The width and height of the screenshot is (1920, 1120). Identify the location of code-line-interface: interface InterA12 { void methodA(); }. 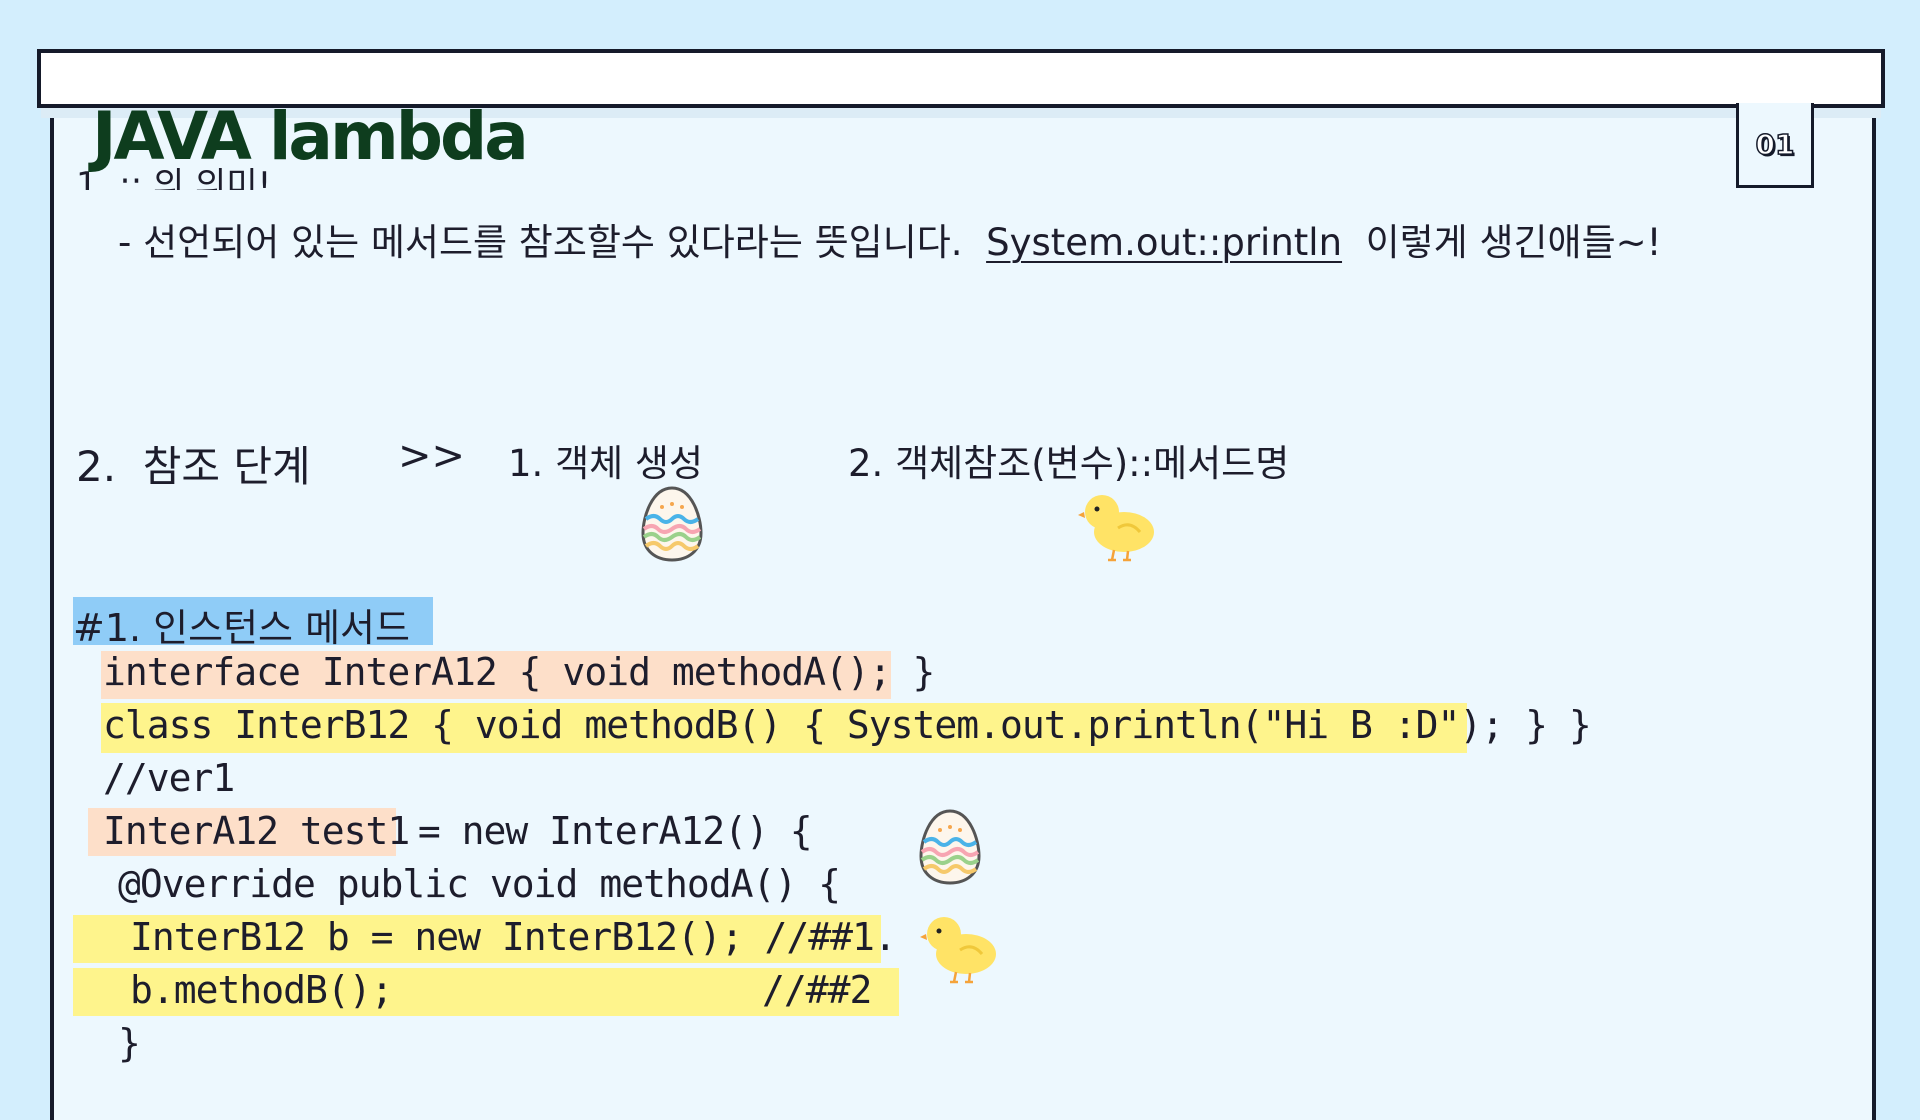
(519, 672).